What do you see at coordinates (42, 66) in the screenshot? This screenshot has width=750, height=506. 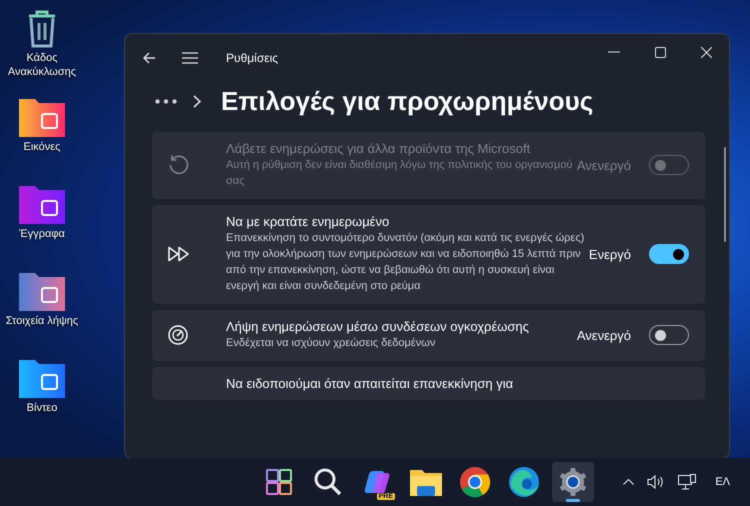 I see `desktop-icon-label: Κάδος Ανακύκλωσης` at bounding box center [42, 66].